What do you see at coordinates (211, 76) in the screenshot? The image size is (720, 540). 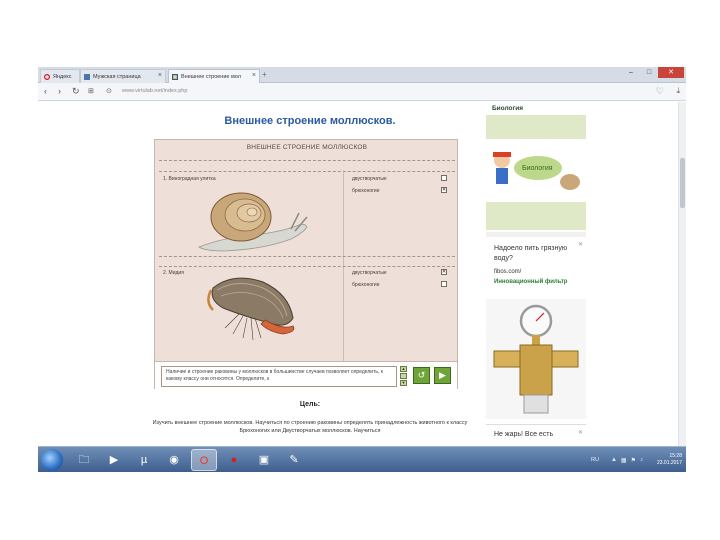 I see `tab-label: Внешнее строение мол` at bounding box center [211, 76].